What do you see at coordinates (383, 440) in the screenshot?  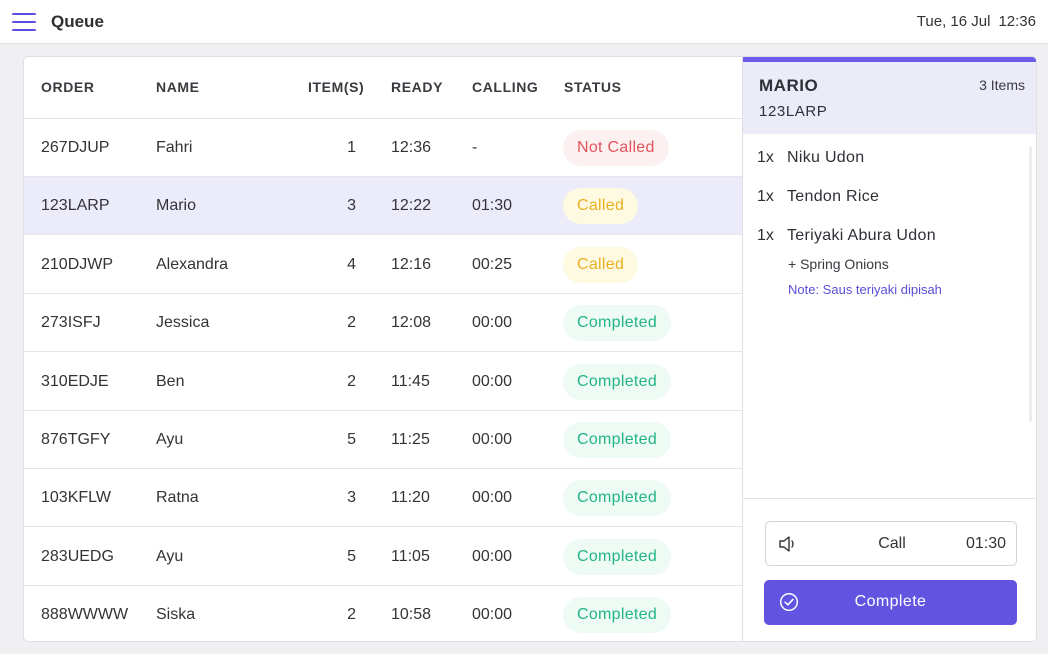 I see `table-row: 876TGFY Ayu 5 11:25 00:00 Completed` at bounding box center [383, 440].